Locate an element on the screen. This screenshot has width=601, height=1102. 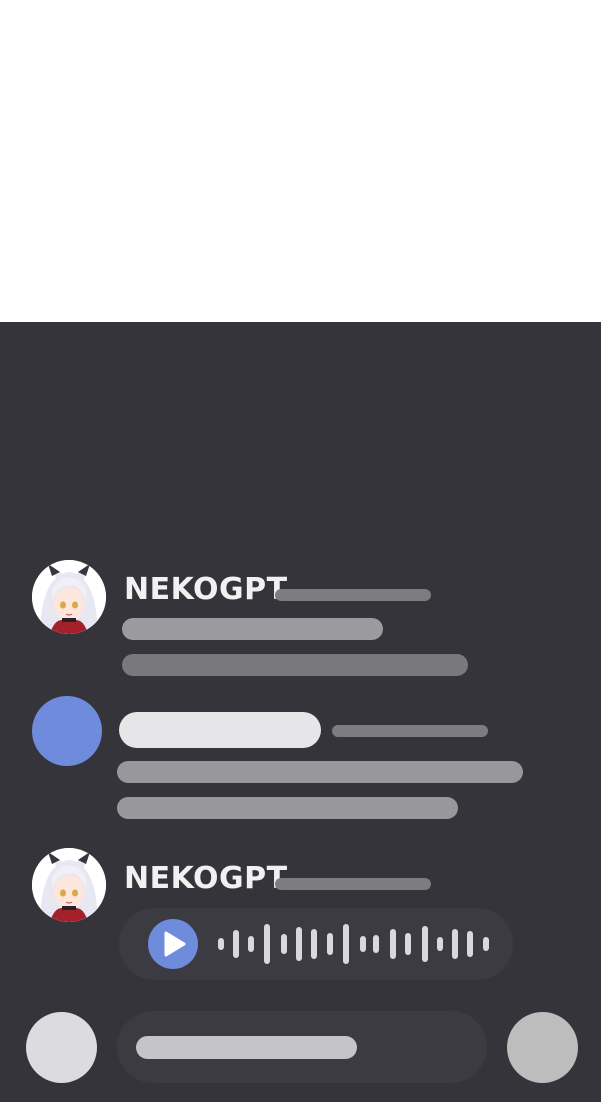
user-avatar is located at coordinates (67, 731).